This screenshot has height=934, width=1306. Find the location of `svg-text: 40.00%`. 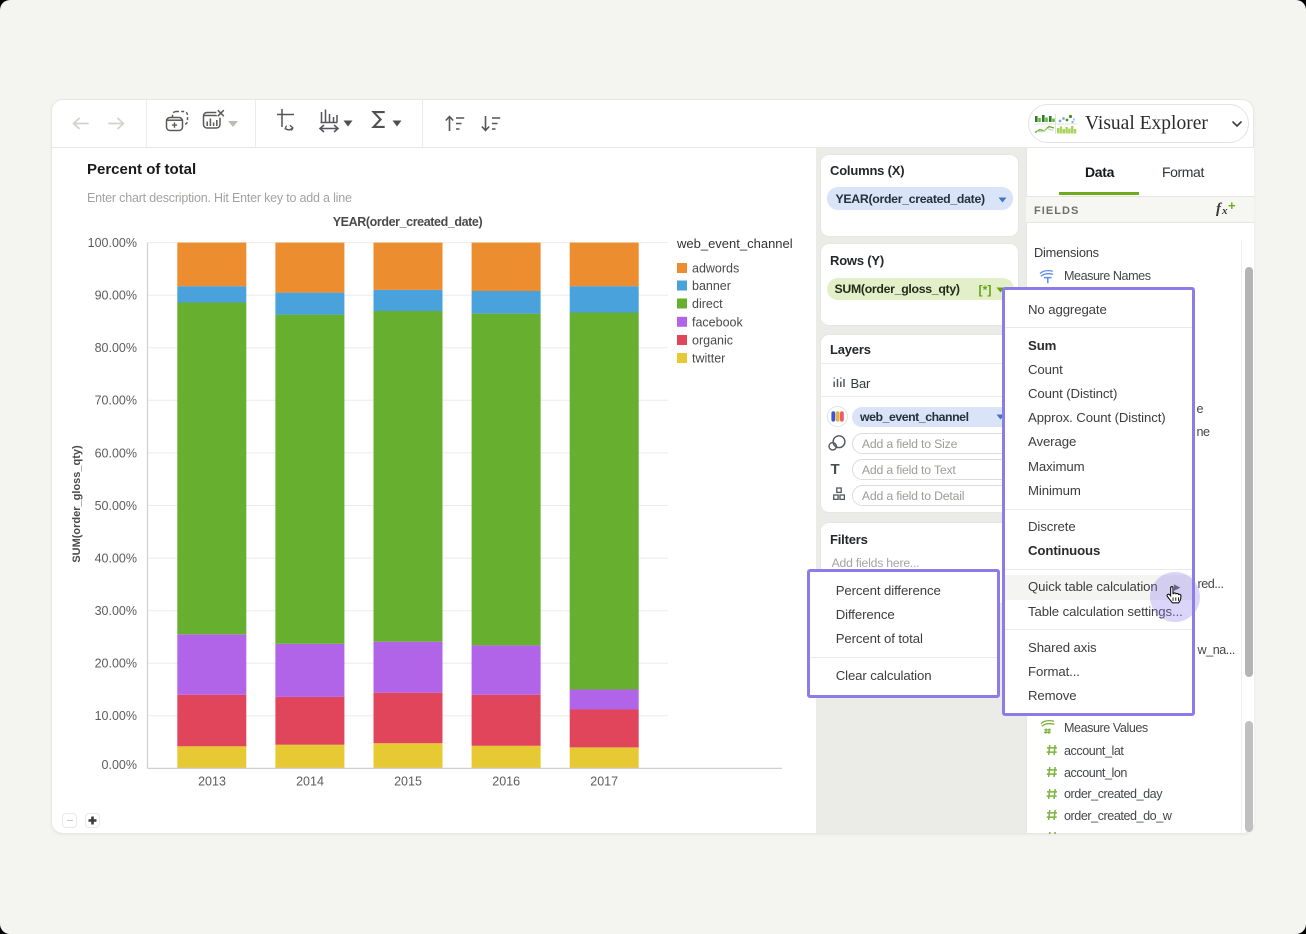

svg-text: 40.00% is located at coordinates (116, 559).